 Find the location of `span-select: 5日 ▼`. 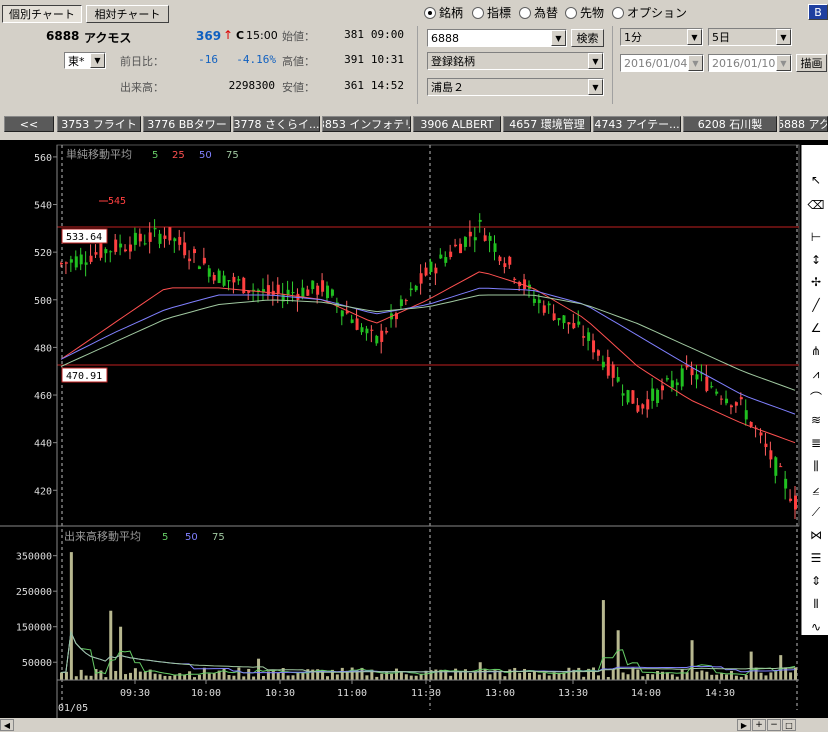

span-select: 5日 ▼ is located at coordinates (750, 37).